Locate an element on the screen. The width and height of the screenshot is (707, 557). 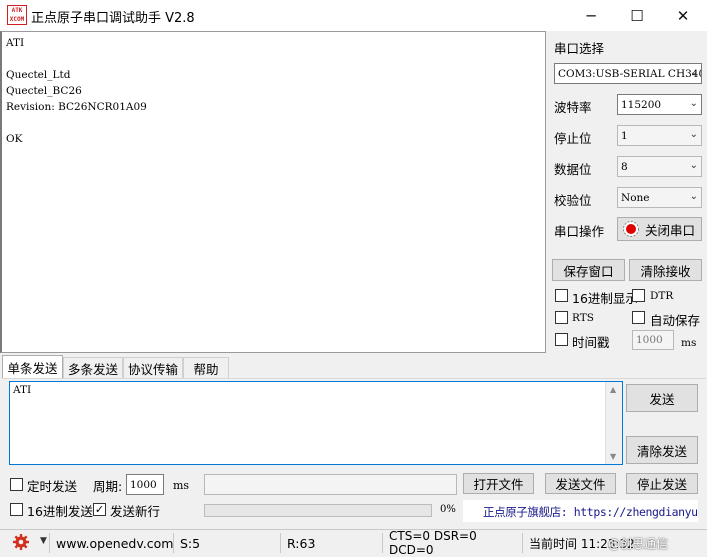
timestamp-label: 时间戳 is located at coordinates (591, 342).